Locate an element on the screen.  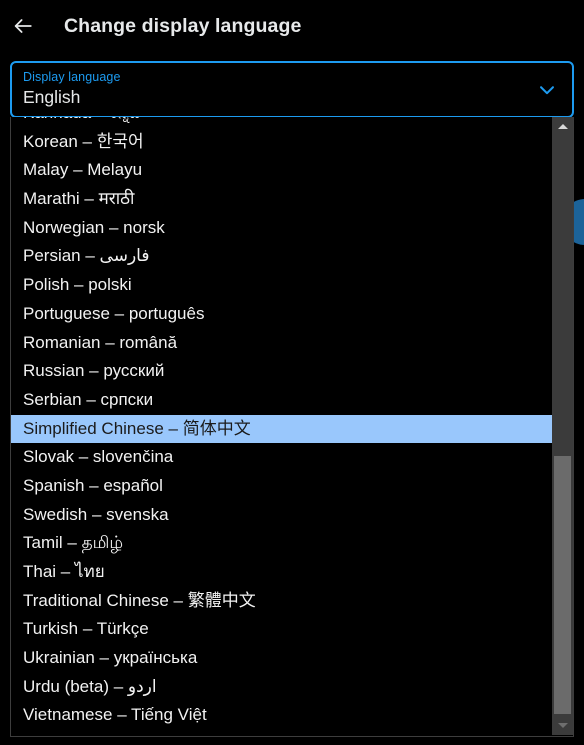
language-option: Vietnamese – Tiếng Việt is located at coordinates (281, 715).